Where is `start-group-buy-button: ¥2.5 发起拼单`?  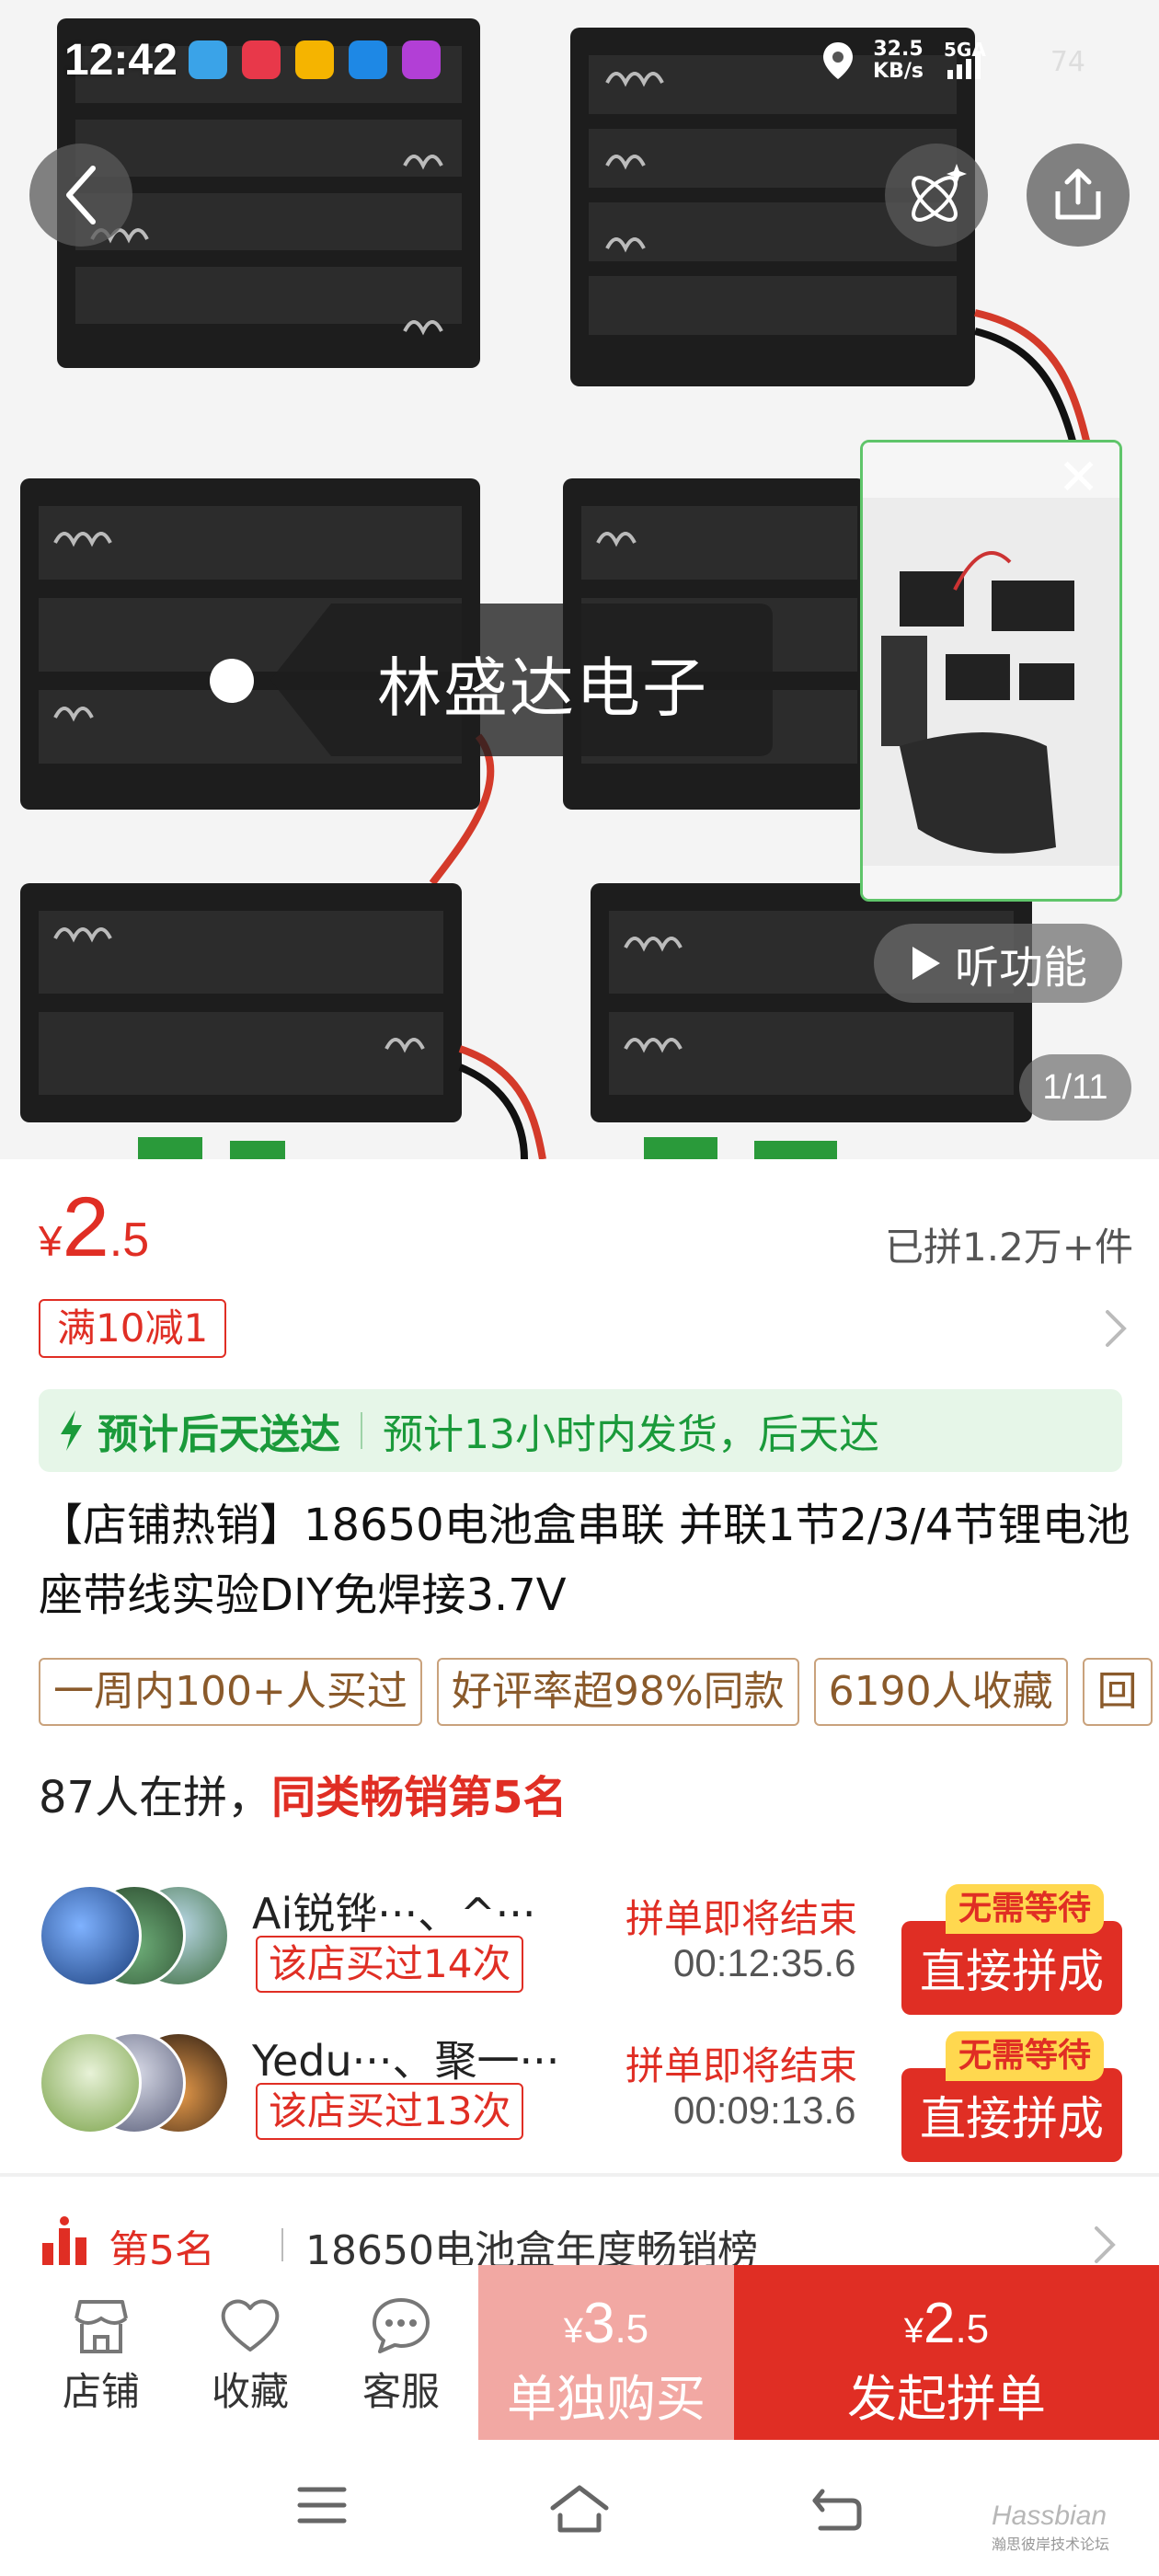
start-group-buy-button: ¥2.5 发起拼单 is located at coordinates (946, 2352).